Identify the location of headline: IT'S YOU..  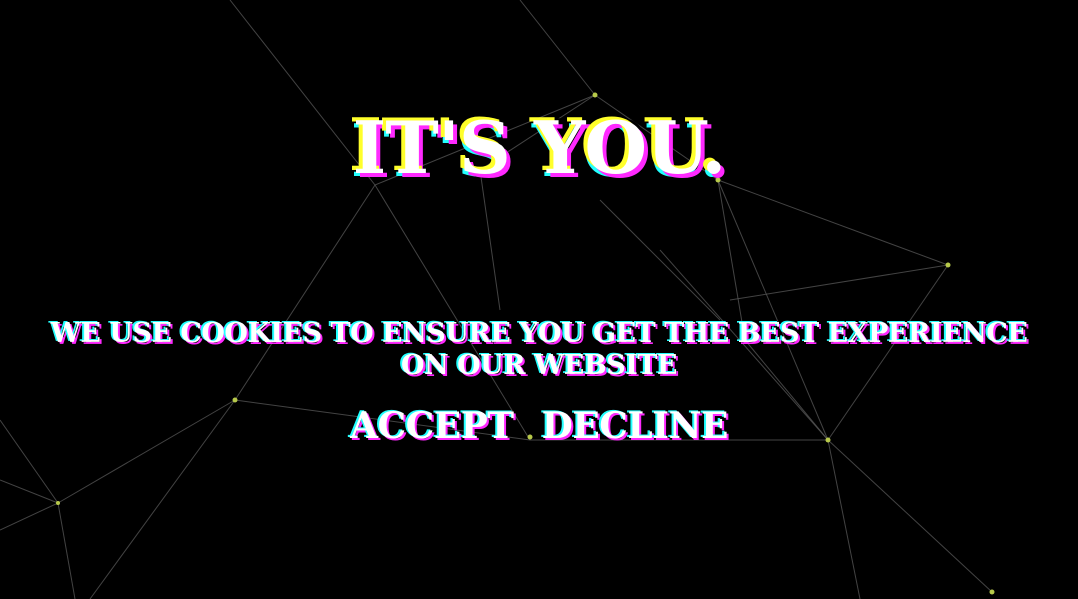
(539, 147).